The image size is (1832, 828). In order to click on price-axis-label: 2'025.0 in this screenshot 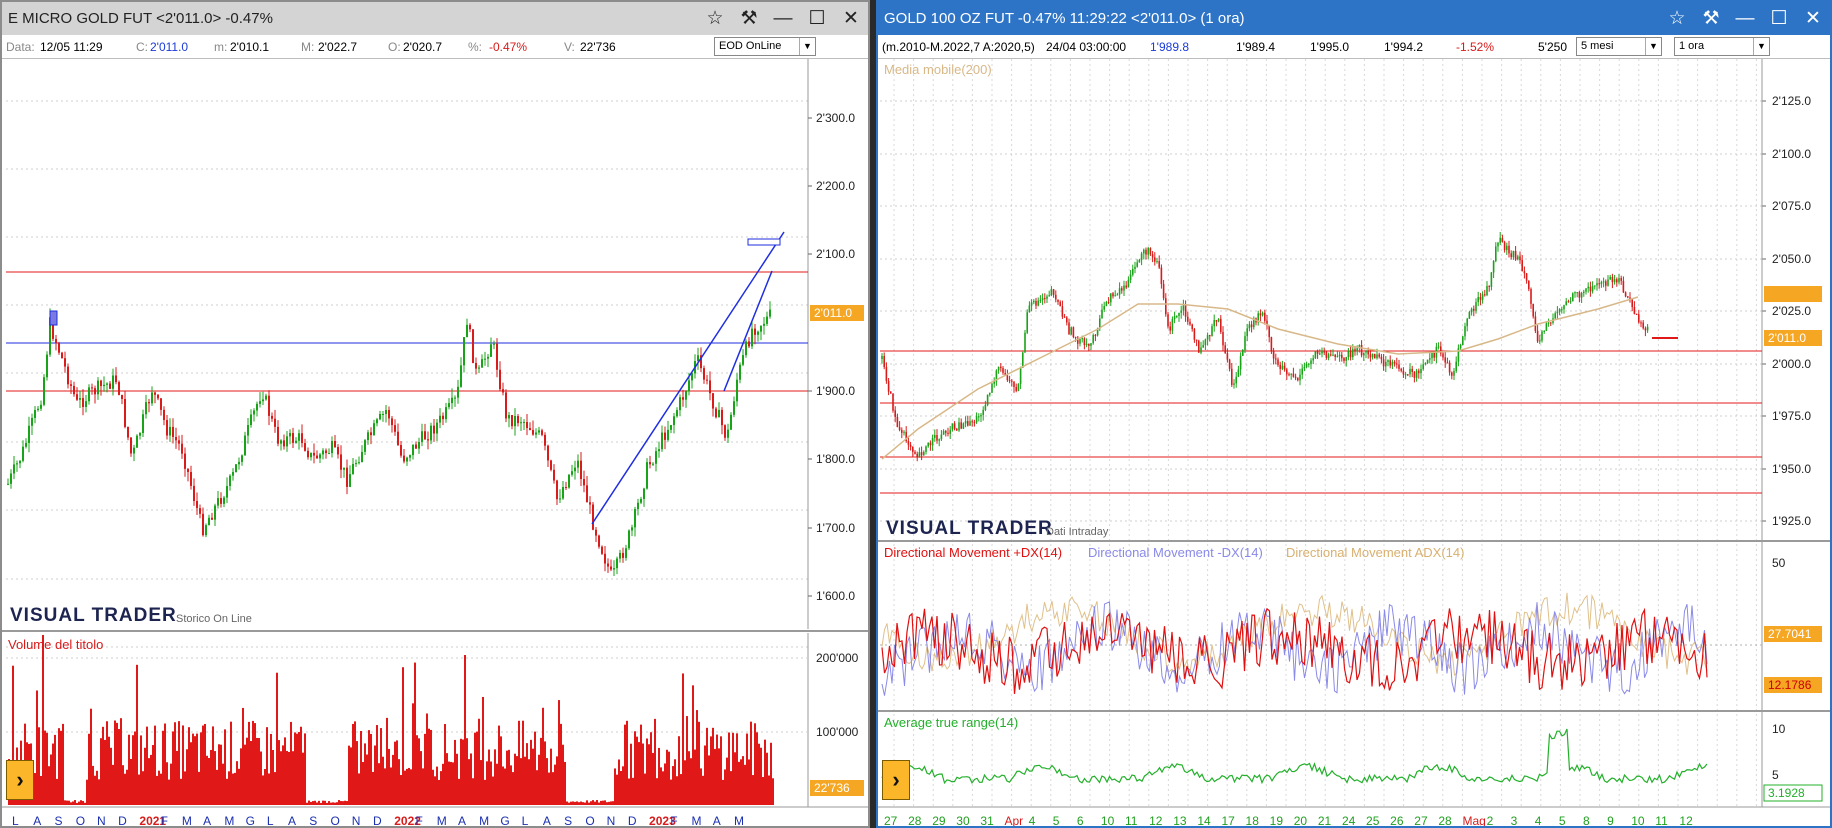, I will do `click(1791, 311)`.